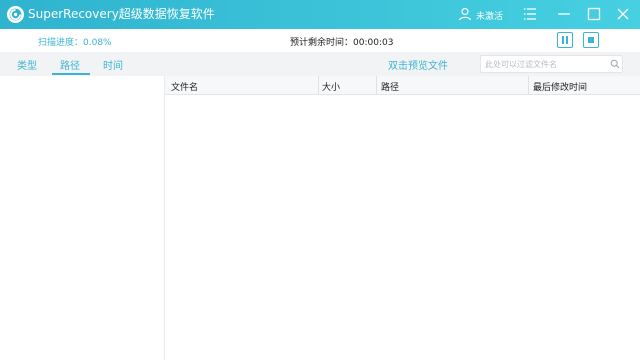  Describe the element at coordinates (113, 64) in the screenshot. I see `tab-time: 时间` at that location.